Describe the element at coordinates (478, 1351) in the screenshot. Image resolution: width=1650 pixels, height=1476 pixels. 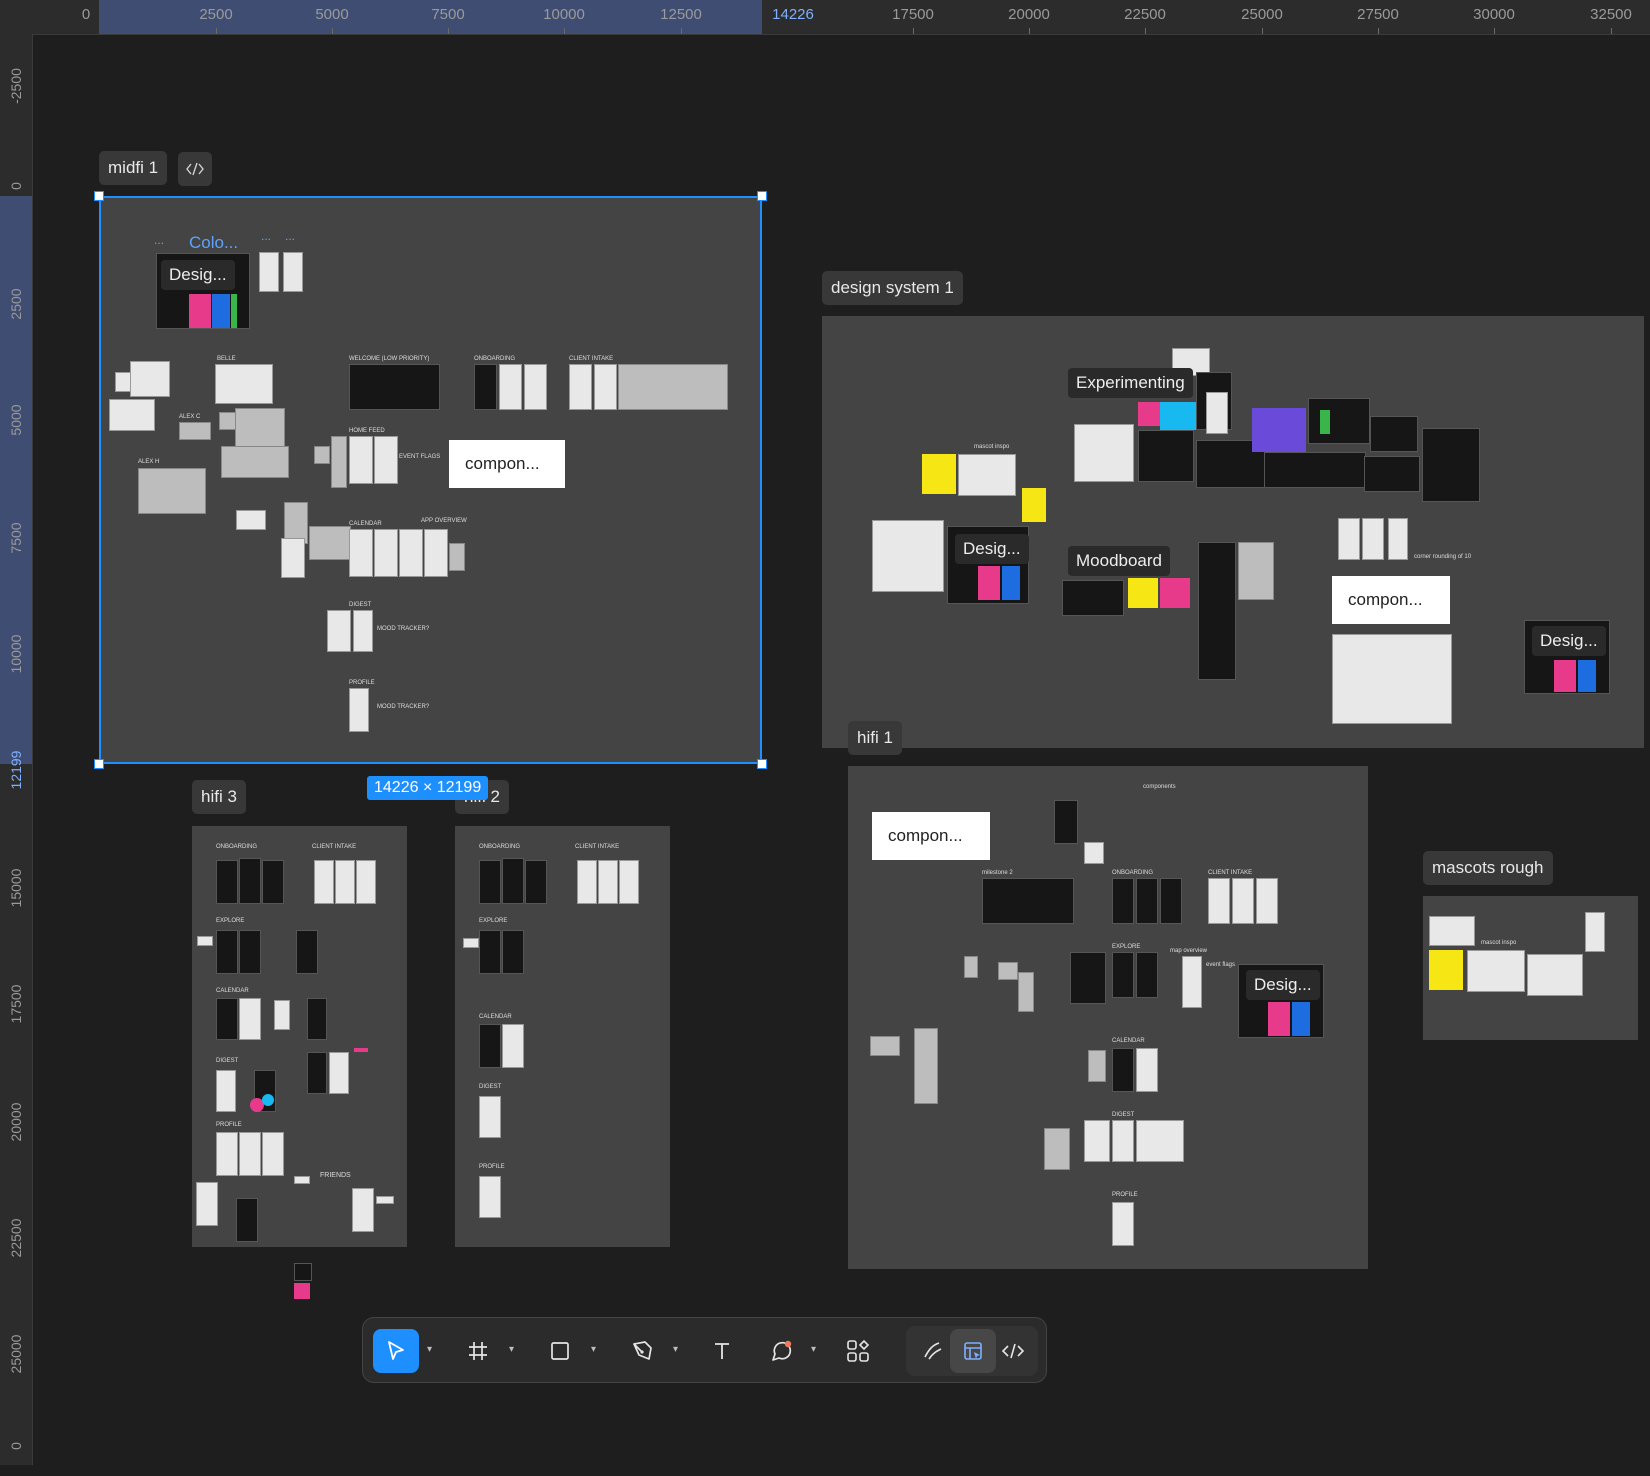
I see `frame-tool-icon` at that location.